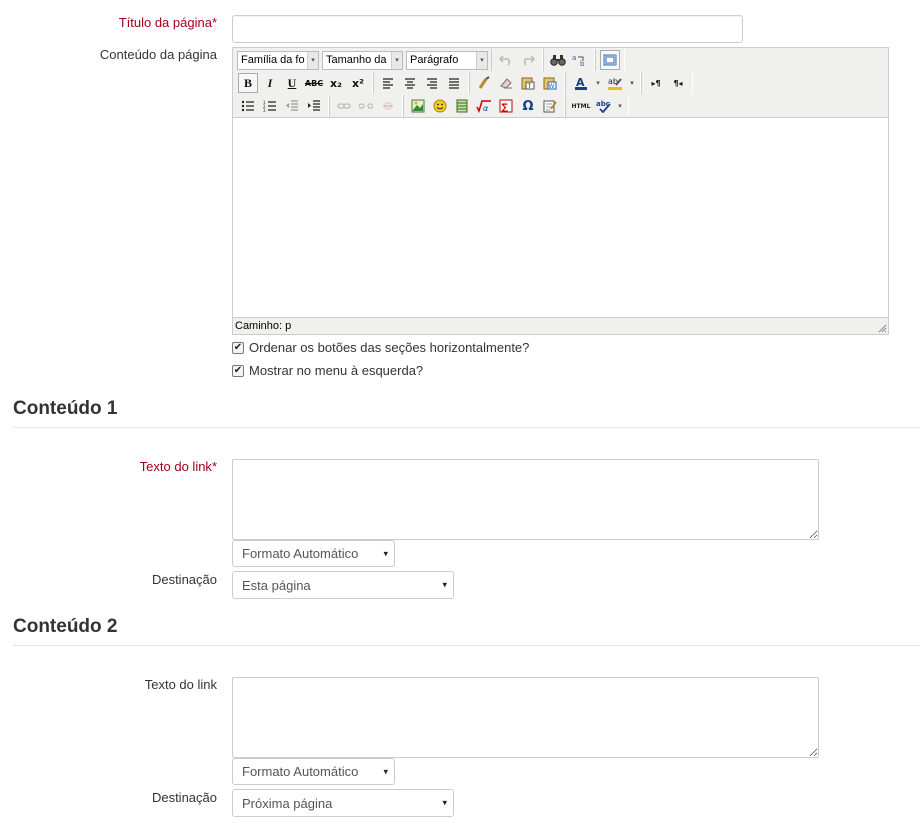 The height and width of the screenshot is (830, 920). I want to click on text-style-group: B I U ABC x₂ x², so click(305, 83).